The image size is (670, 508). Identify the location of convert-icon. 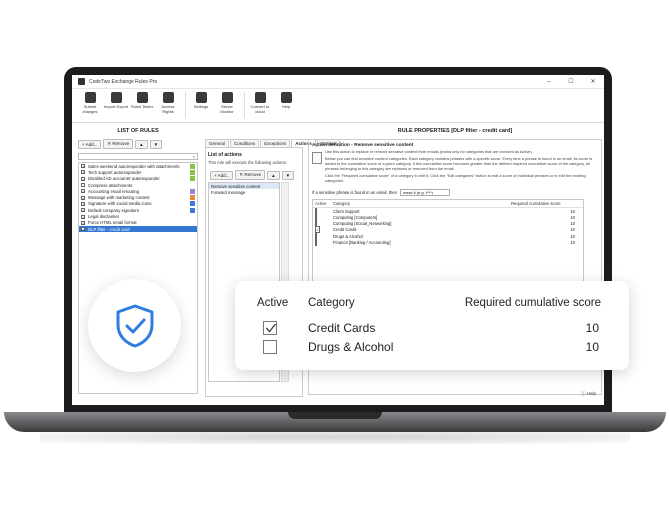
(260, 97).